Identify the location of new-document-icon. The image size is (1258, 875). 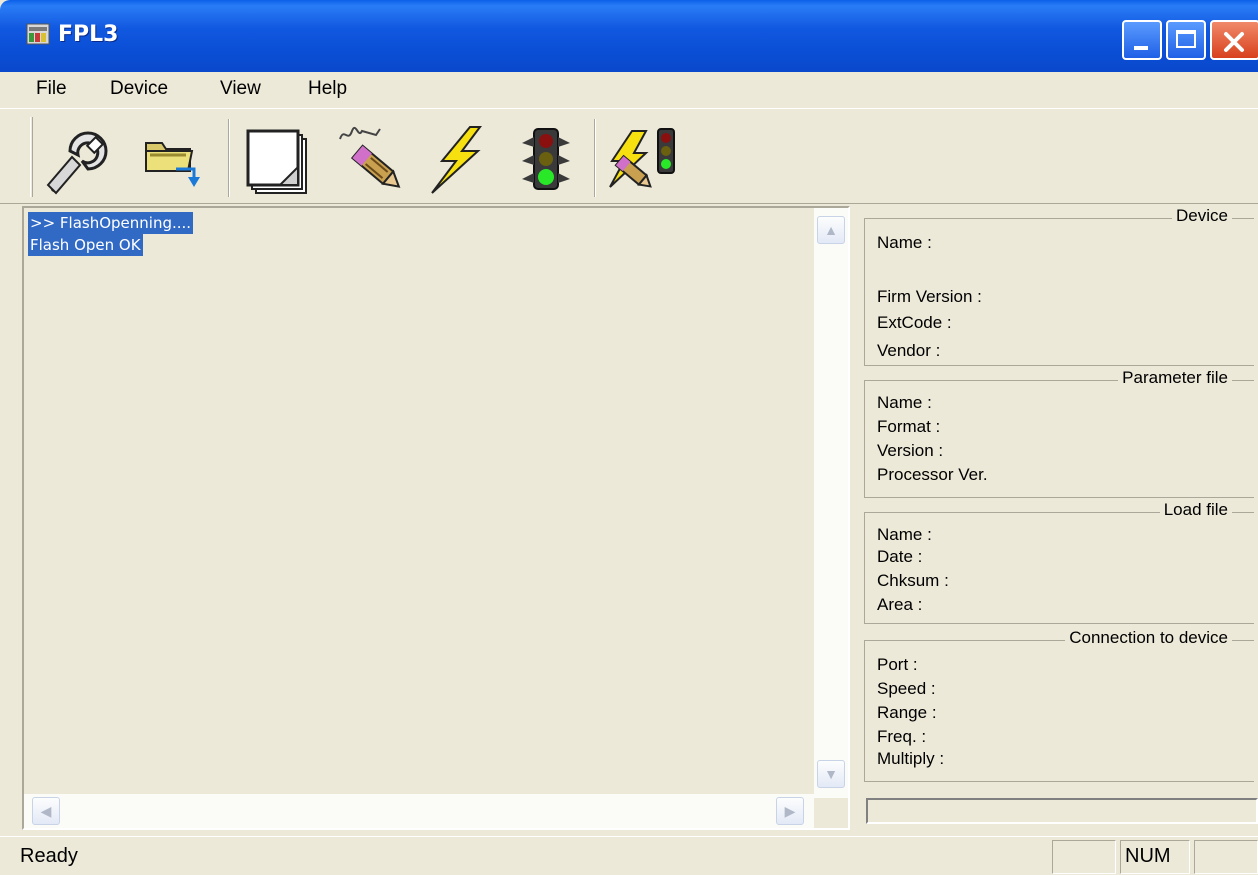
(276, 161).